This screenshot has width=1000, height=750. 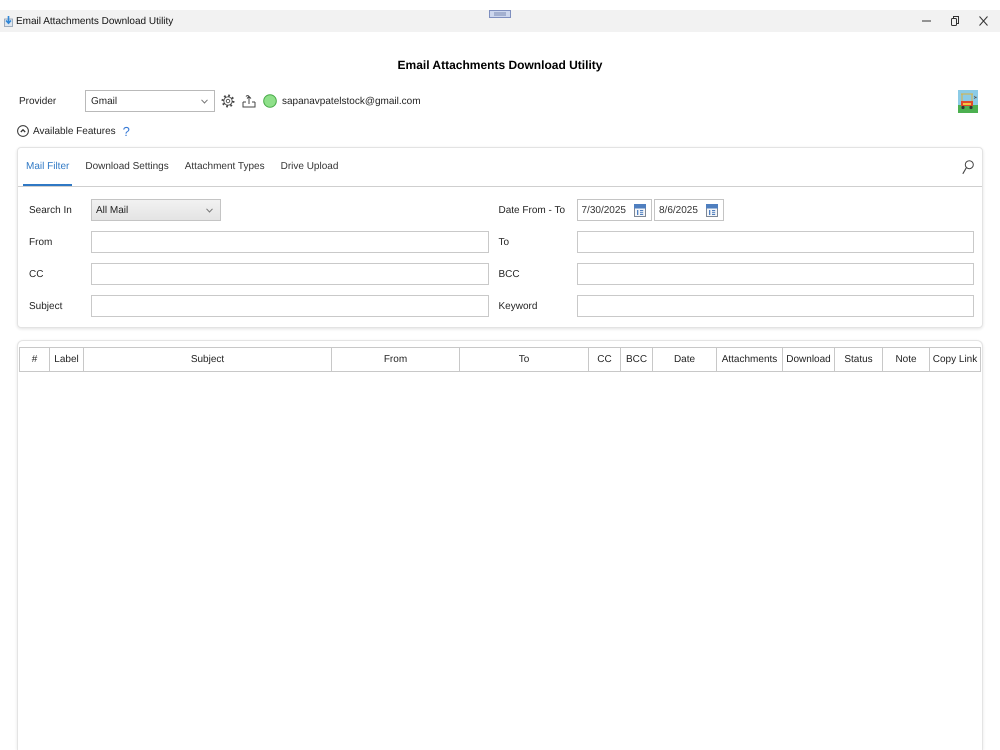 What do you see at coordinates (968, 101) in the screenshot?
I see `picture-icon` at bounding box center [968, 101].